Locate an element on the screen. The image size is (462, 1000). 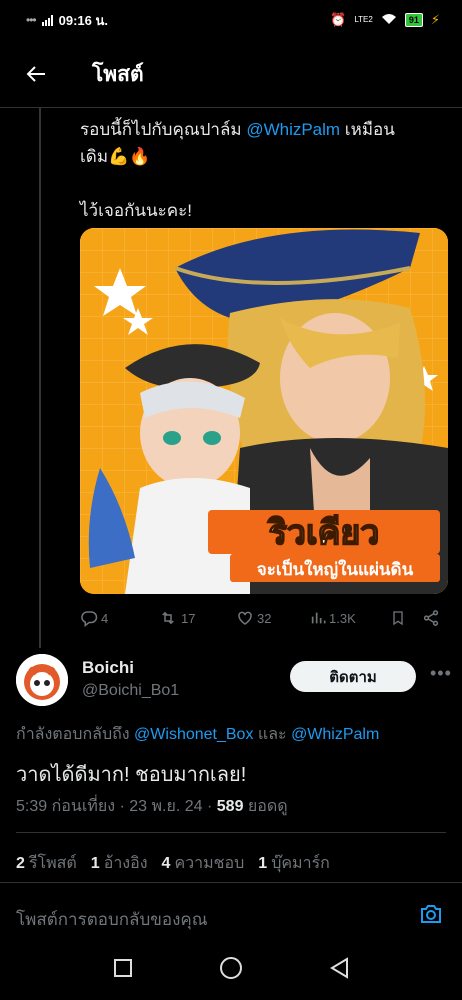
retweet-icon is located at coordinates (168, 618).